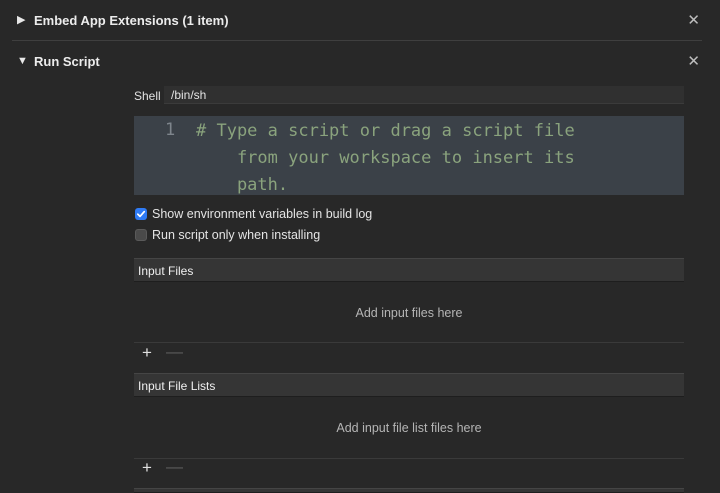 The image size is (720, 493). What do you see at coordinates (424, 95) in the screenshot?
I see `shell-input: /bin/sh` at bounding box center [424, 95].